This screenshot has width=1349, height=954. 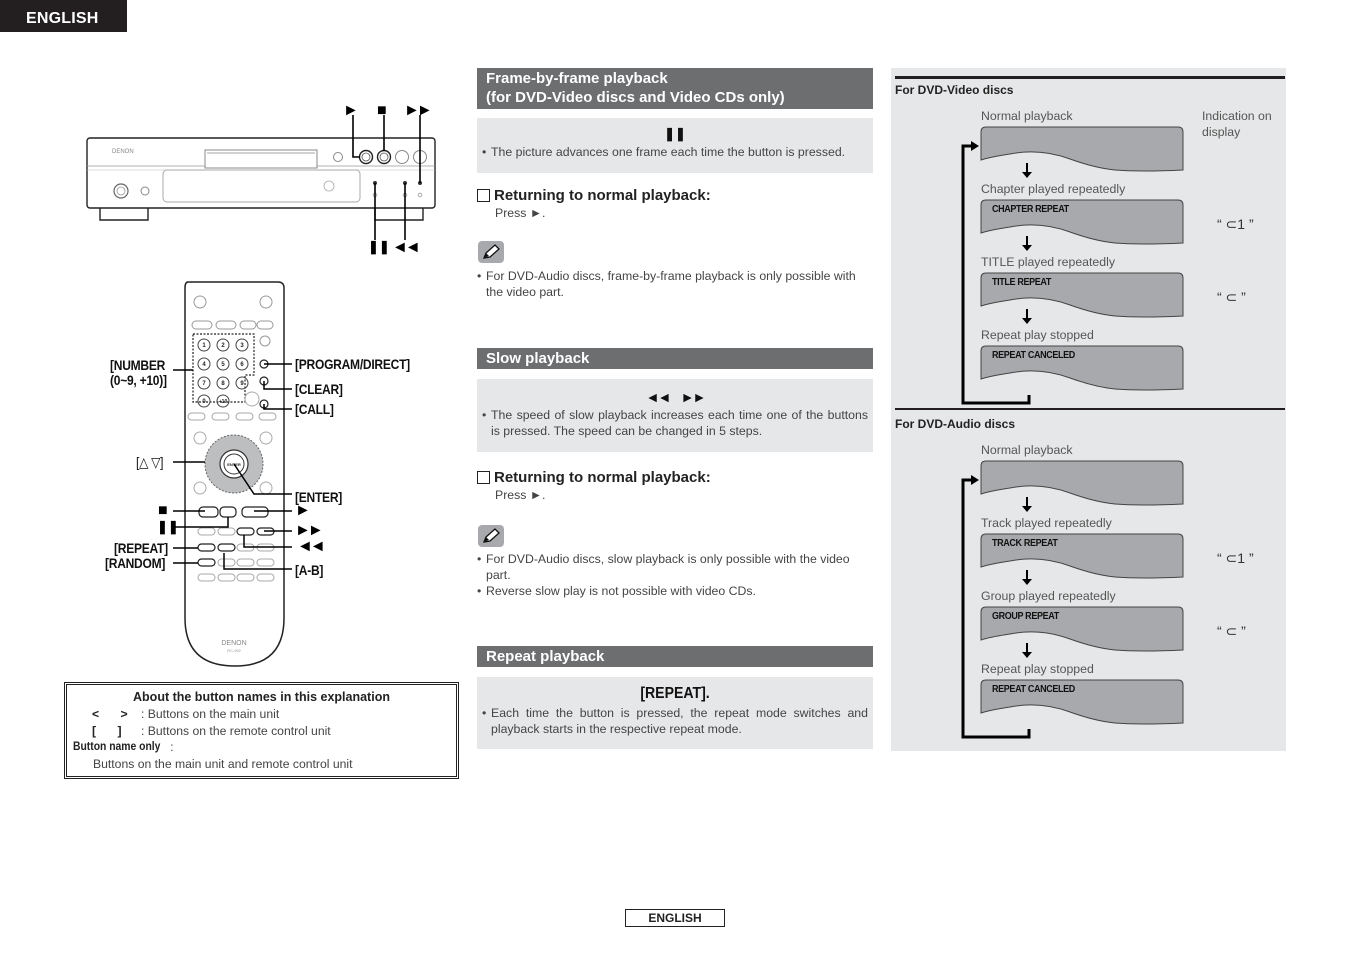 I want to click on info-row-keys: [ ], so click(x=107, y=730).